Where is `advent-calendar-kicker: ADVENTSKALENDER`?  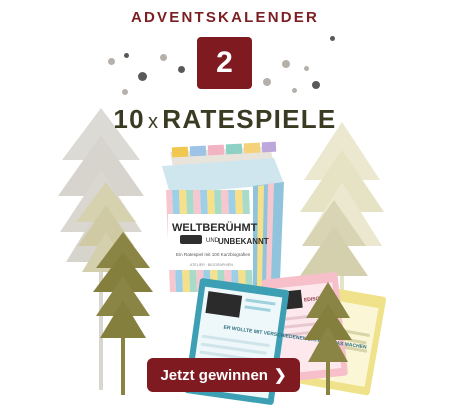
advent-calendar-kicker: ADVENTSKALENDER is located at coordinates (224, 17).